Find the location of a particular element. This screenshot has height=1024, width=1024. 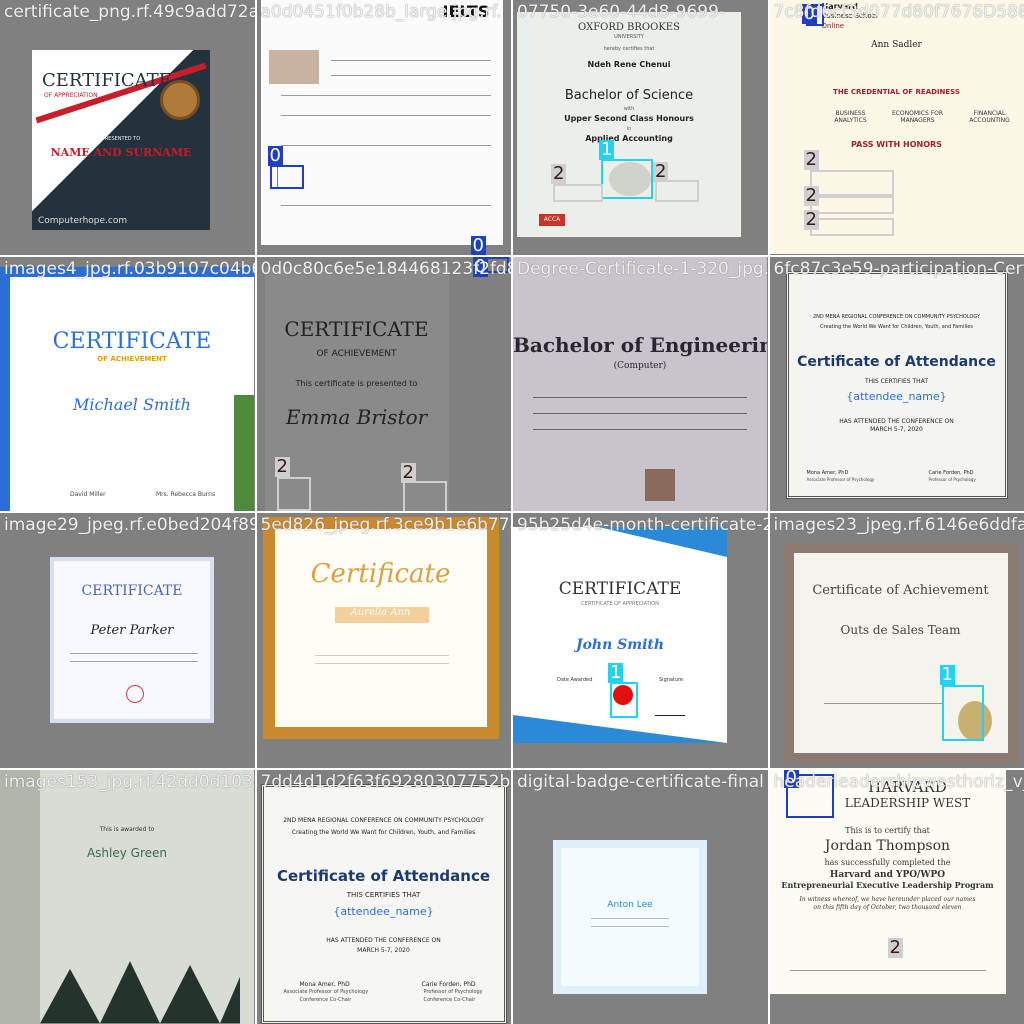

certifies: THIS CERTIFIES THAT is located at coordinates (383, 894).